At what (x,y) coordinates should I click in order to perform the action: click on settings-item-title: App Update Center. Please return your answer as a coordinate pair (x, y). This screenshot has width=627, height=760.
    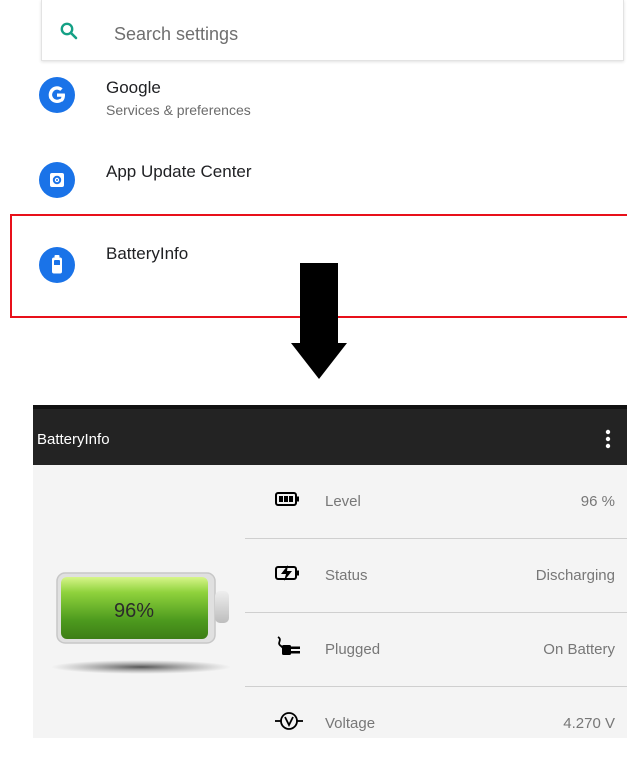
    Looking at the image, I should click on (179, 171).